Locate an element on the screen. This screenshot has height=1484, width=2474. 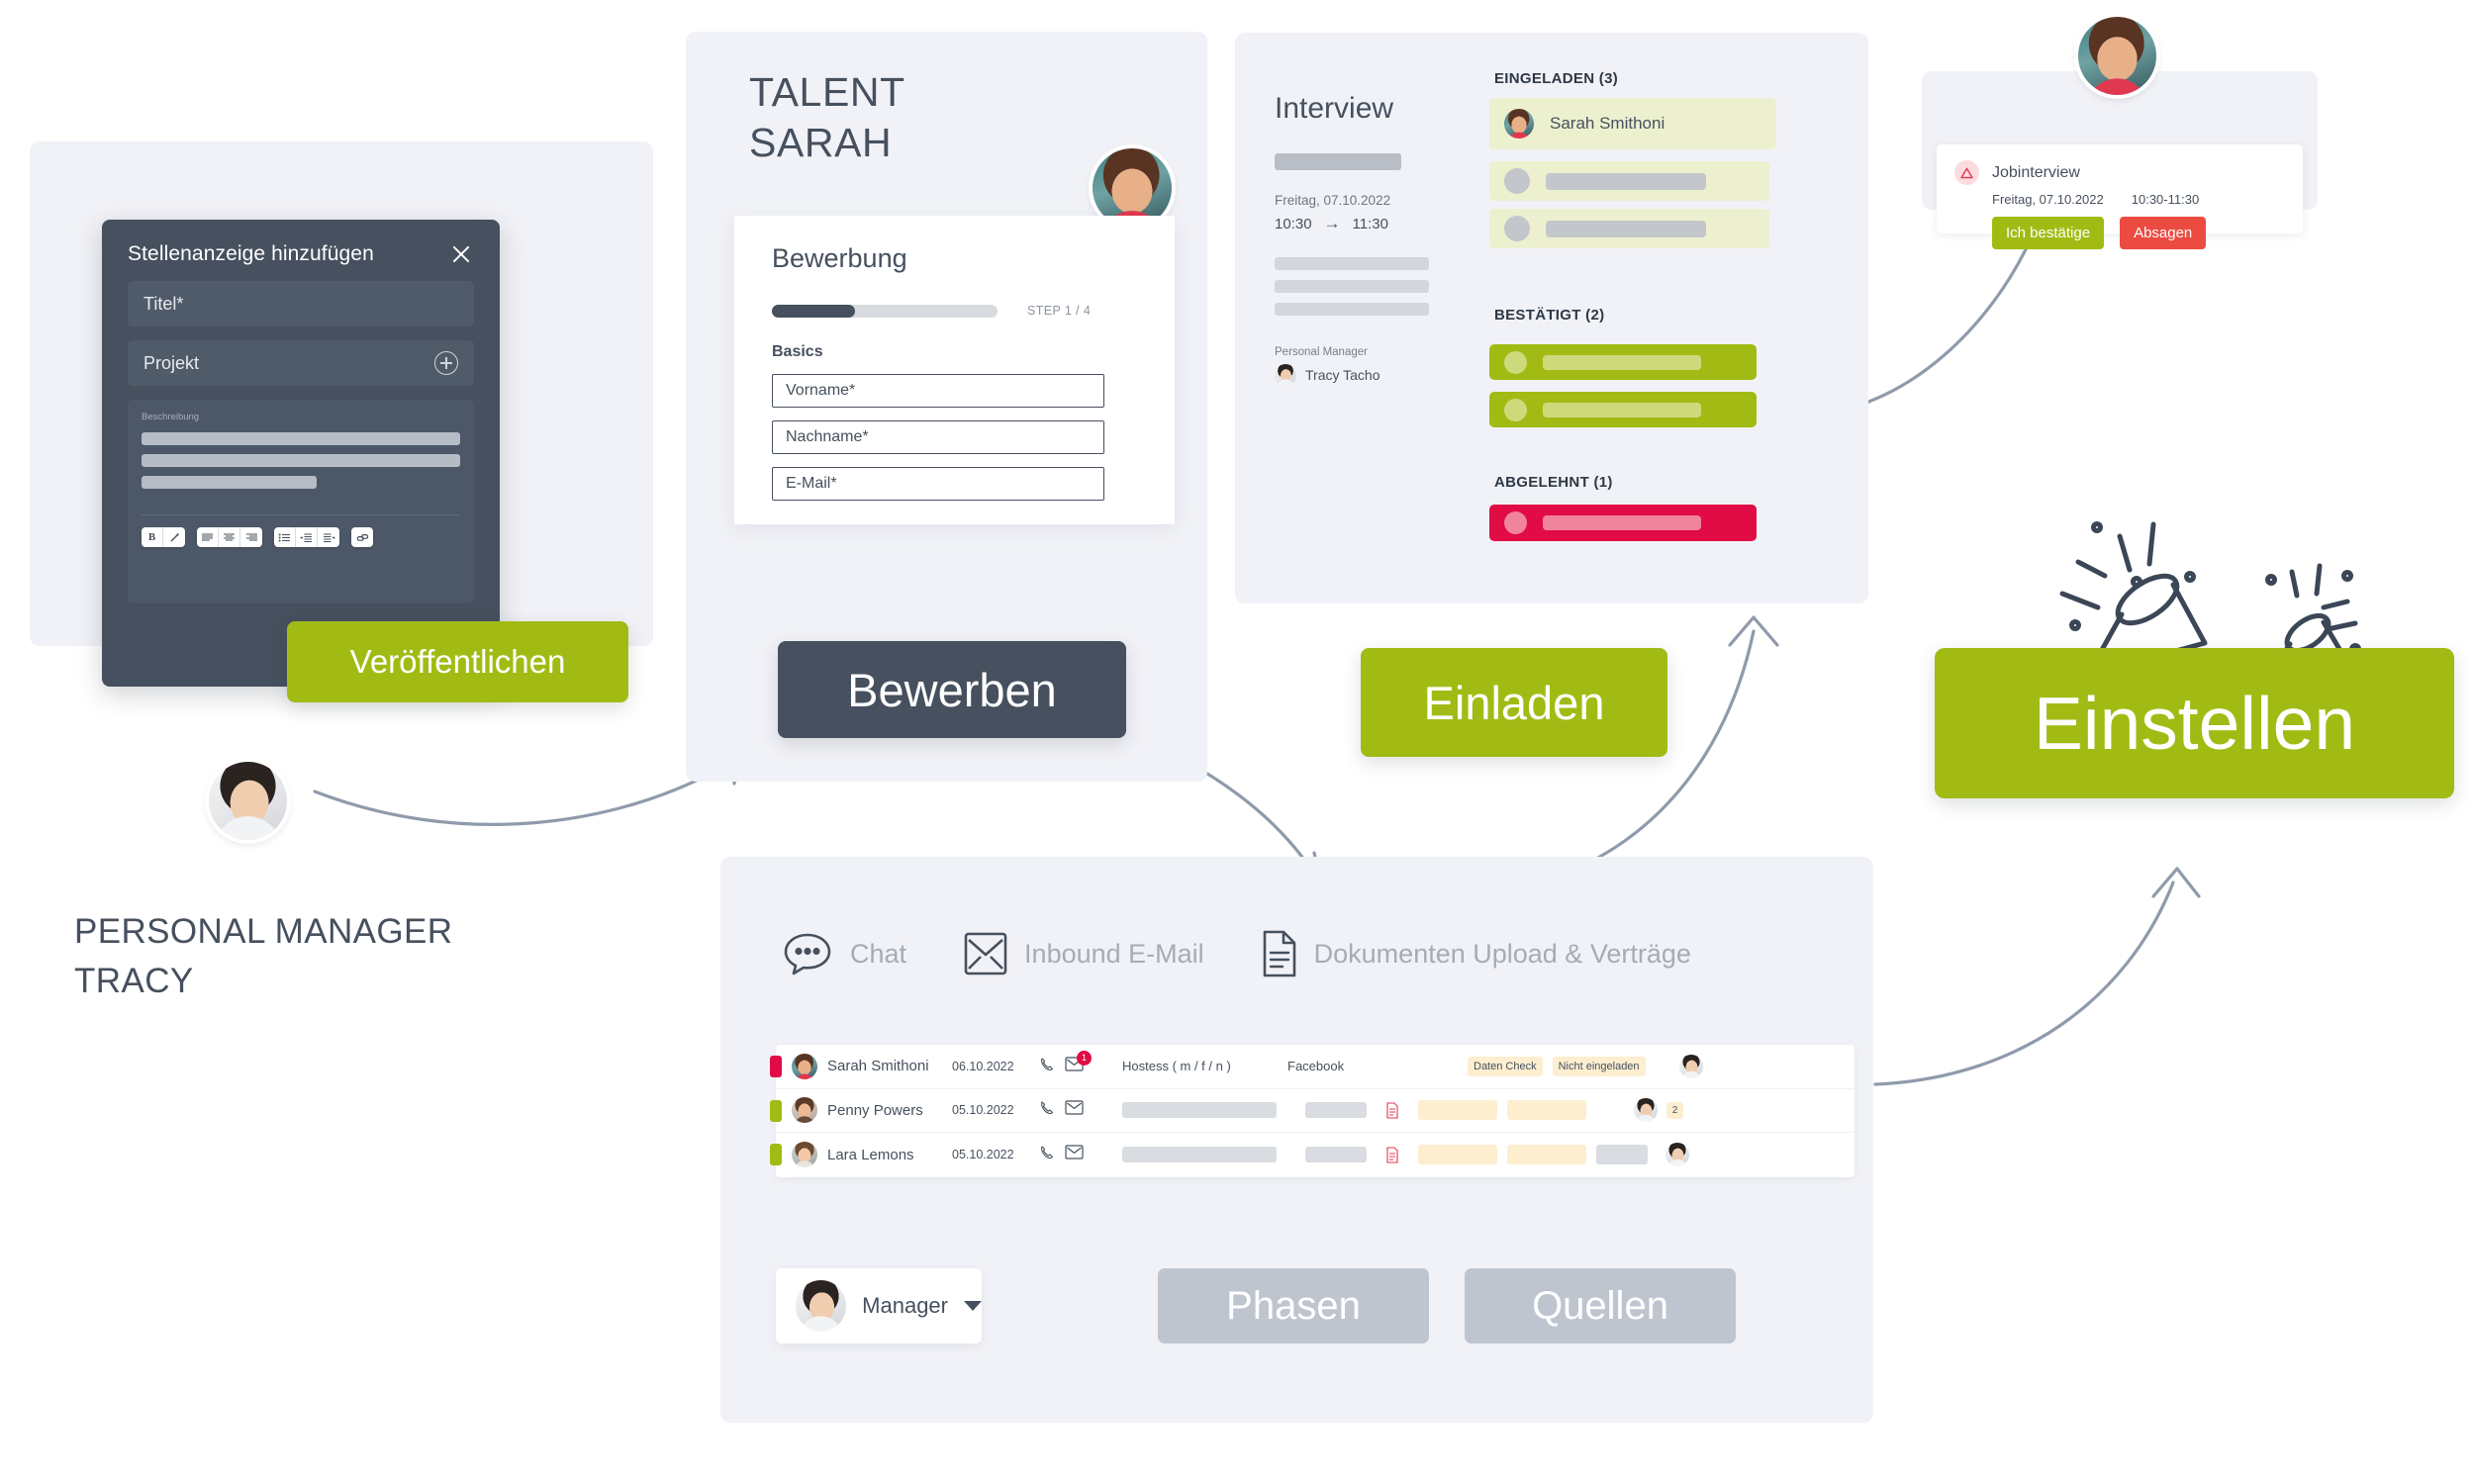
decline-button: Absagen is located at coordinates (2164, 233).